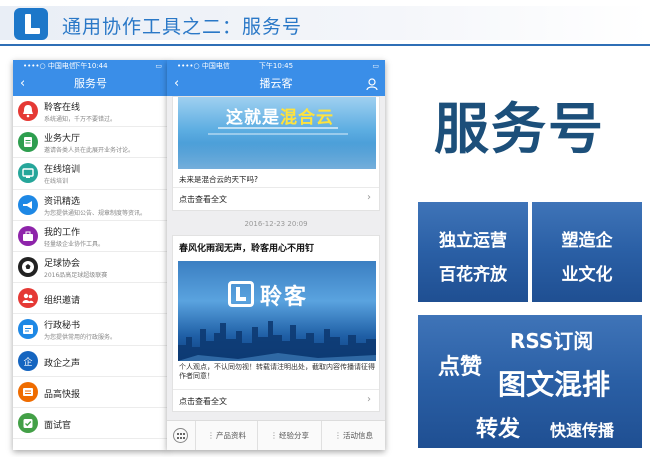 Image resolution: width=650 pixels, height=457 pixels. What do you see at coordinates (28, 173) in the screenshot?
I see `training-icon` at bounding box center [28, 173].